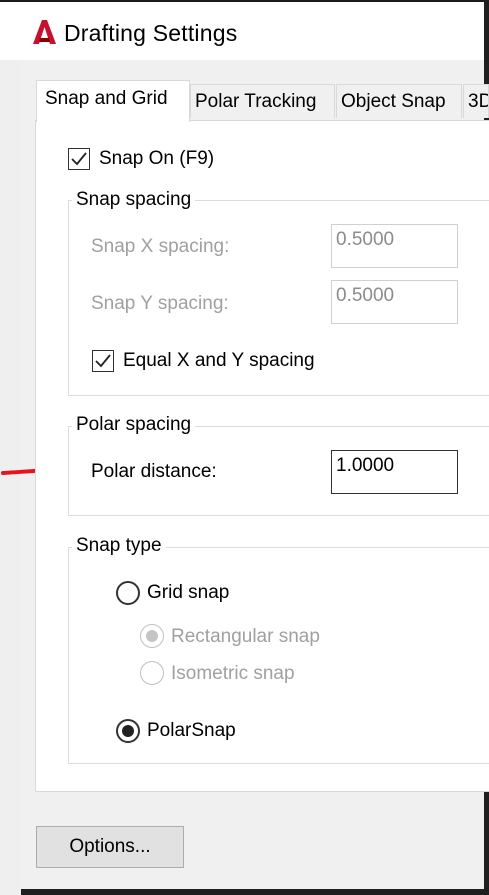 This screenshot has width=489, height=895. I want to click on tab-snap-and-grid: Snap and Grid, so click(113, 101).